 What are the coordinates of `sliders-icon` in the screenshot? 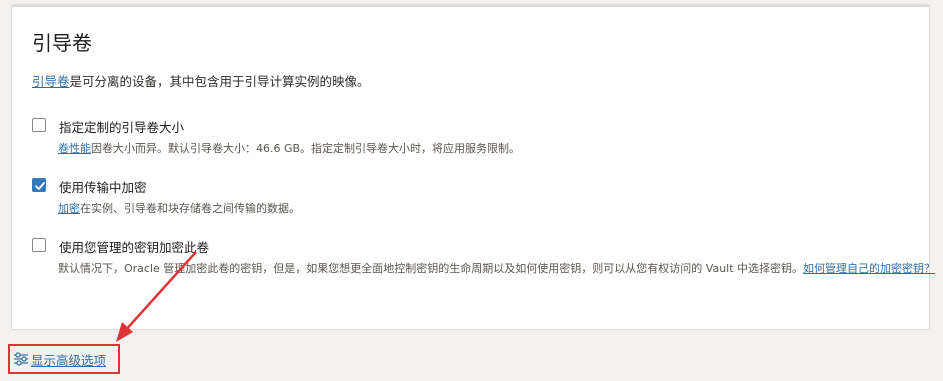 It's located at (21, 359).